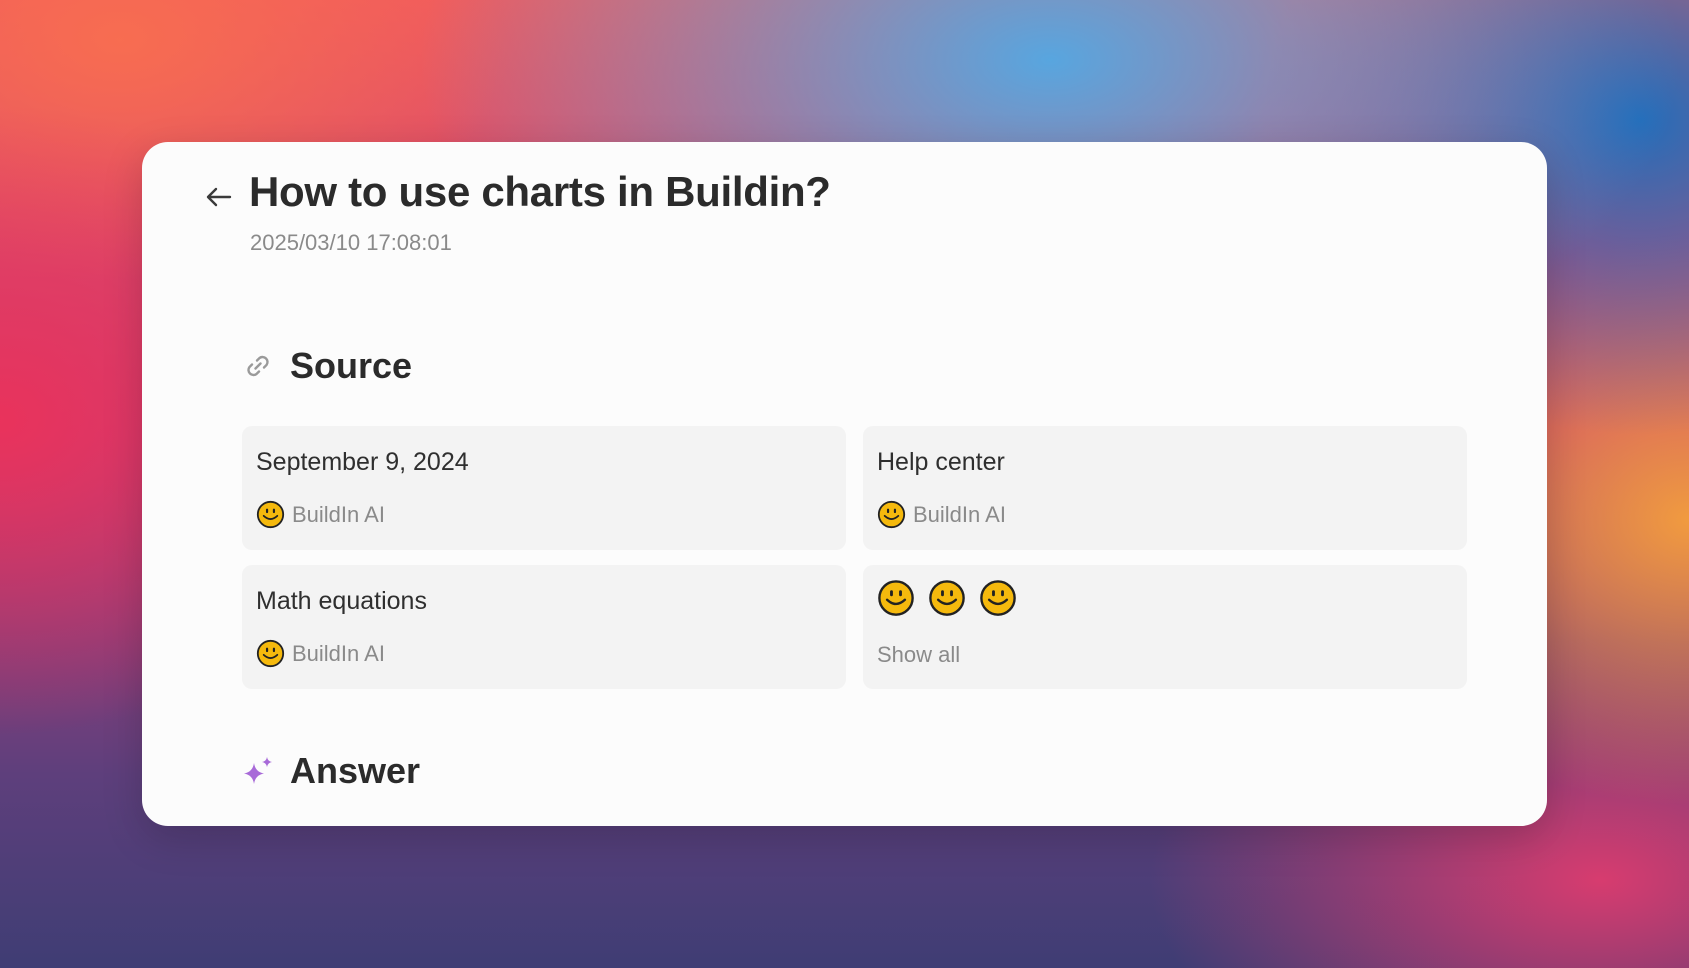 The width and height of the screenshot is (1689, 968). I want to click on source-card-title: September 9, 2024, so click(362, 462).